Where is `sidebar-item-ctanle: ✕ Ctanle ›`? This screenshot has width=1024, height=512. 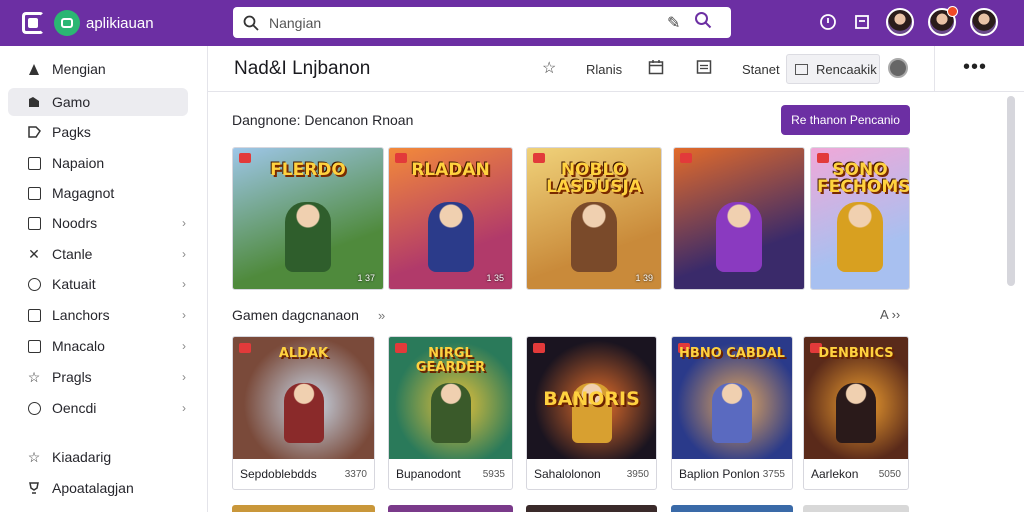
sidebar-item-ctanle: ✕ Ctanle › is located at coordinates (98, 254).